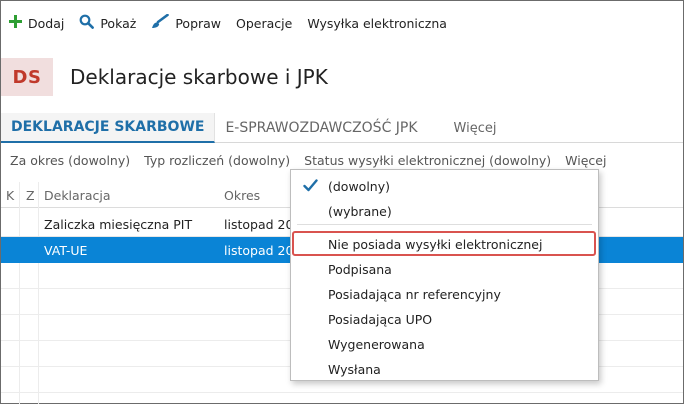 This screenshot has height=404, width=684. I want to click on electronic-send-label: Wysyłka elektroniczna, so click(377, 23).